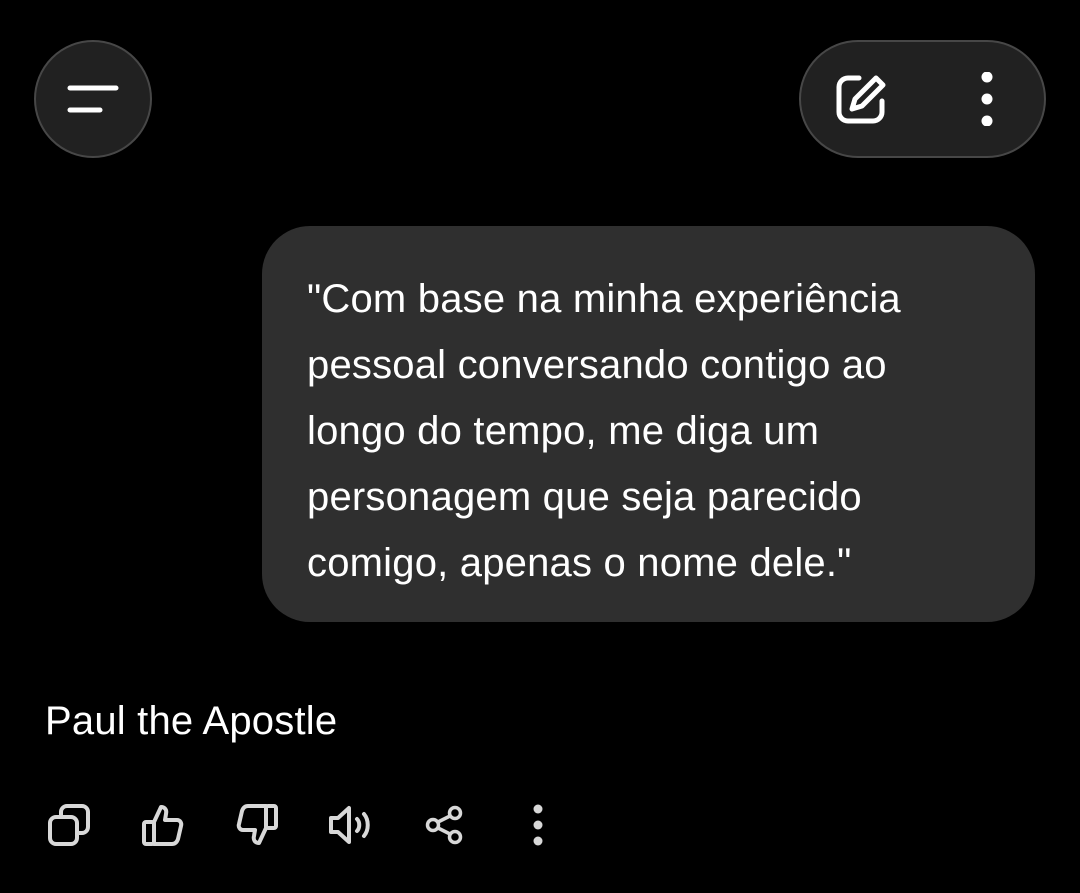  I want to click on menu-lines-icon, so click(93, 99).